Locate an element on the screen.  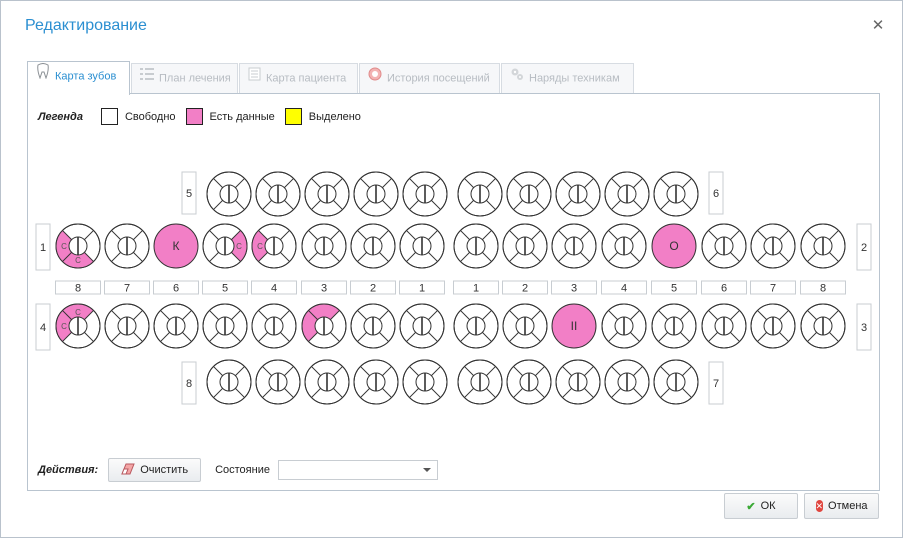
cancel-button: ✕ Отмена is located at coordinates (841, 506).